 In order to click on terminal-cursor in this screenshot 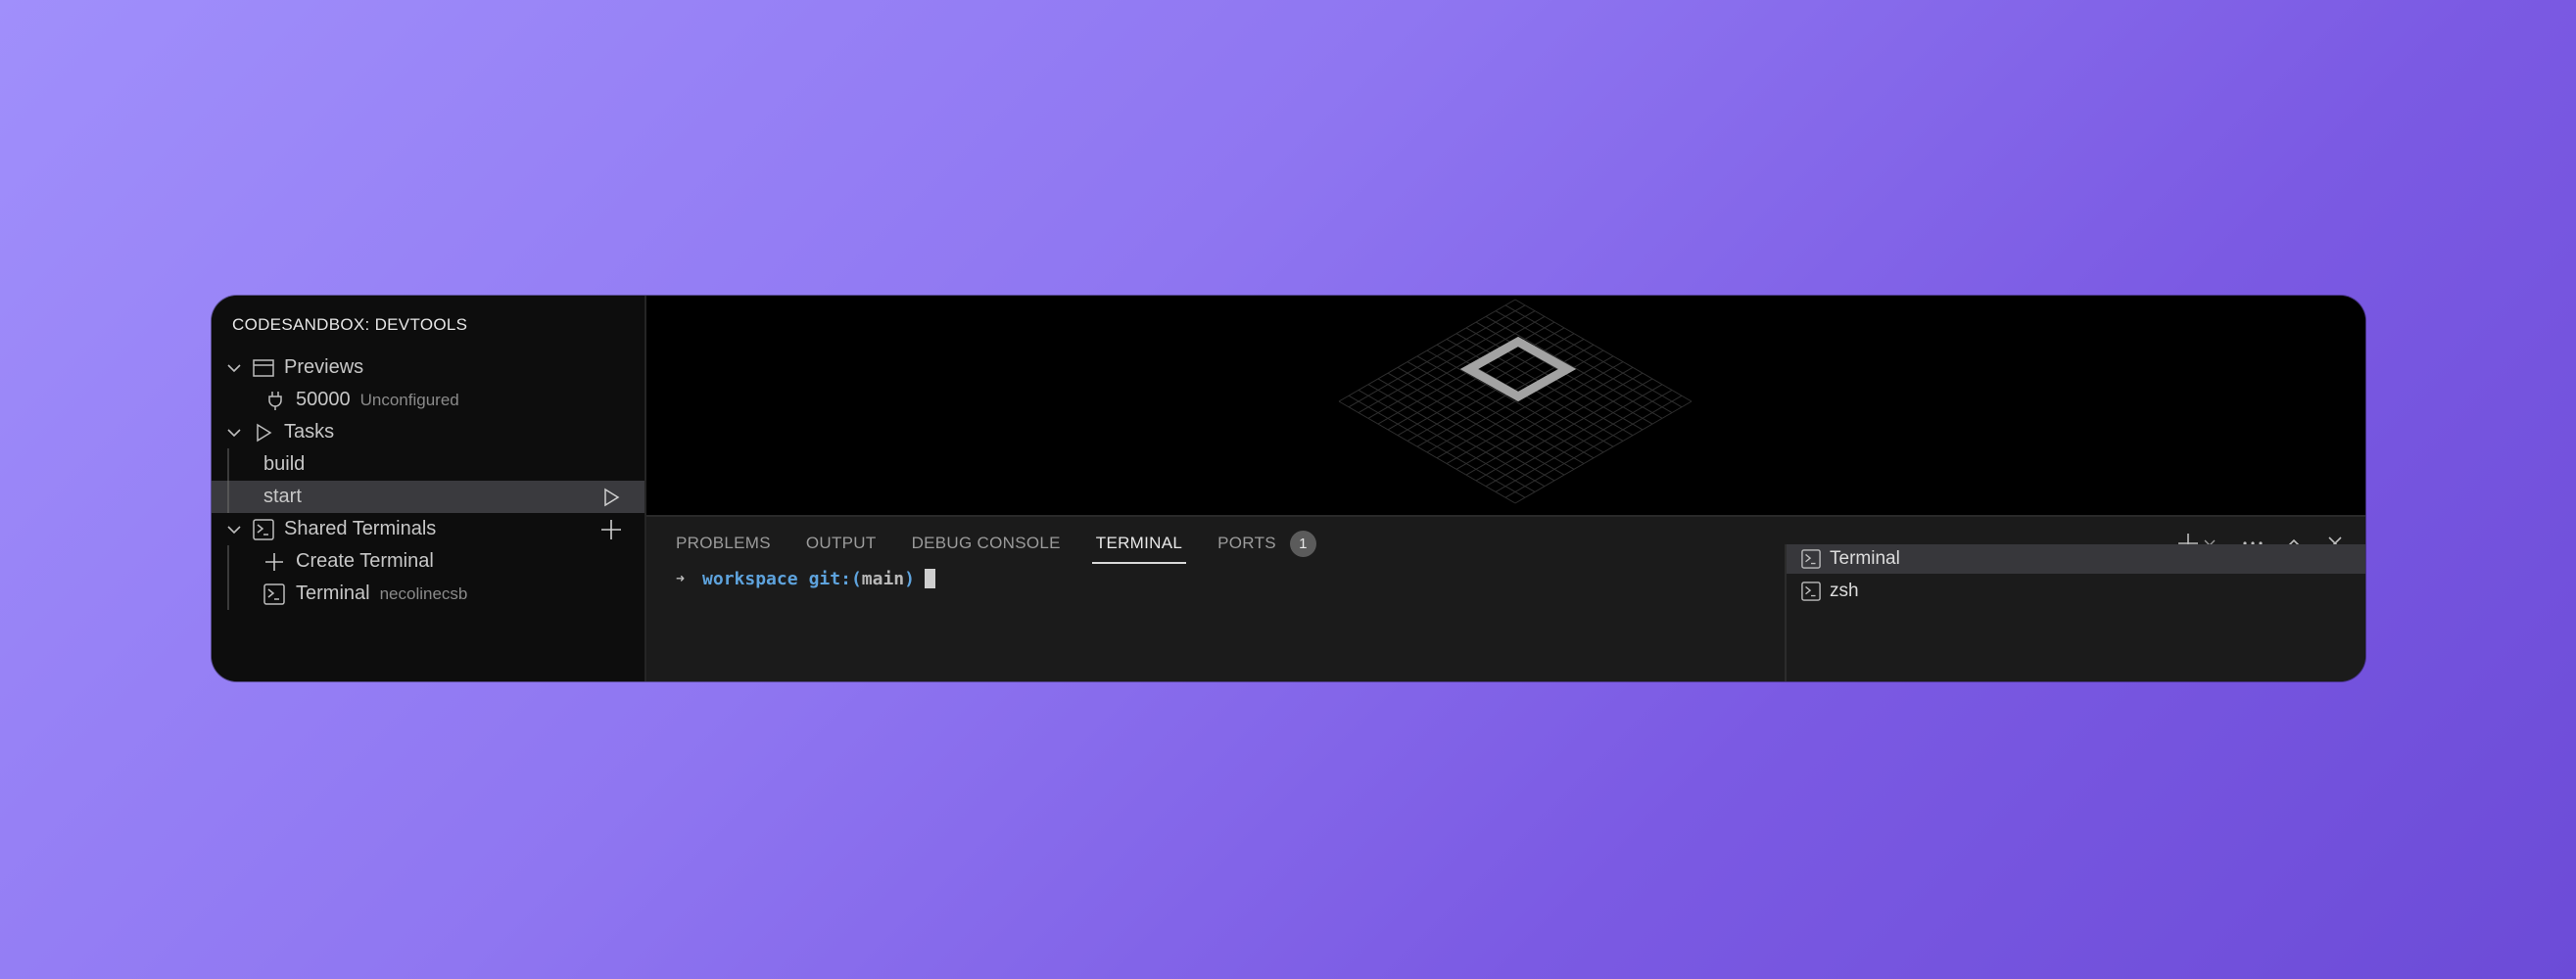, I will do `click(929, 578)`.